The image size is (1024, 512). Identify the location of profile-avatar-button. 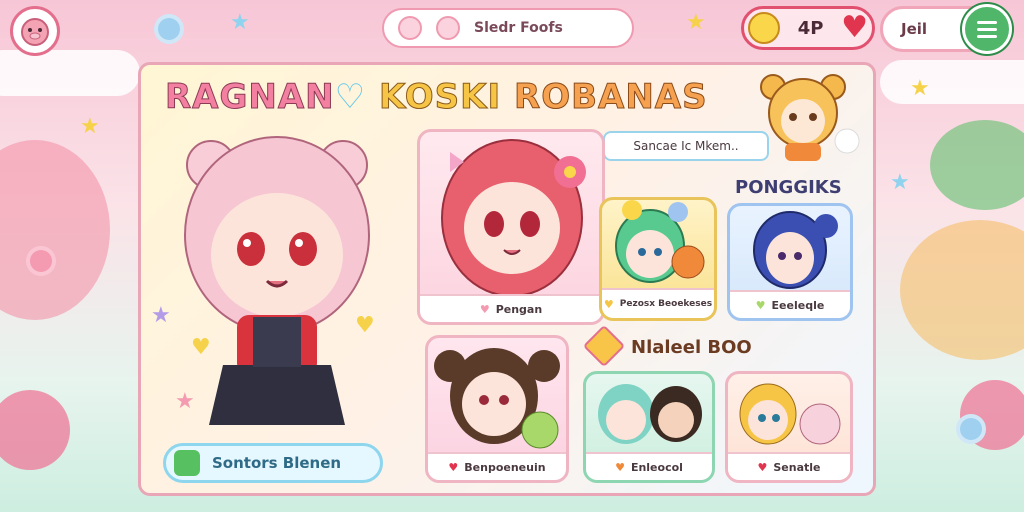
(35, 31).